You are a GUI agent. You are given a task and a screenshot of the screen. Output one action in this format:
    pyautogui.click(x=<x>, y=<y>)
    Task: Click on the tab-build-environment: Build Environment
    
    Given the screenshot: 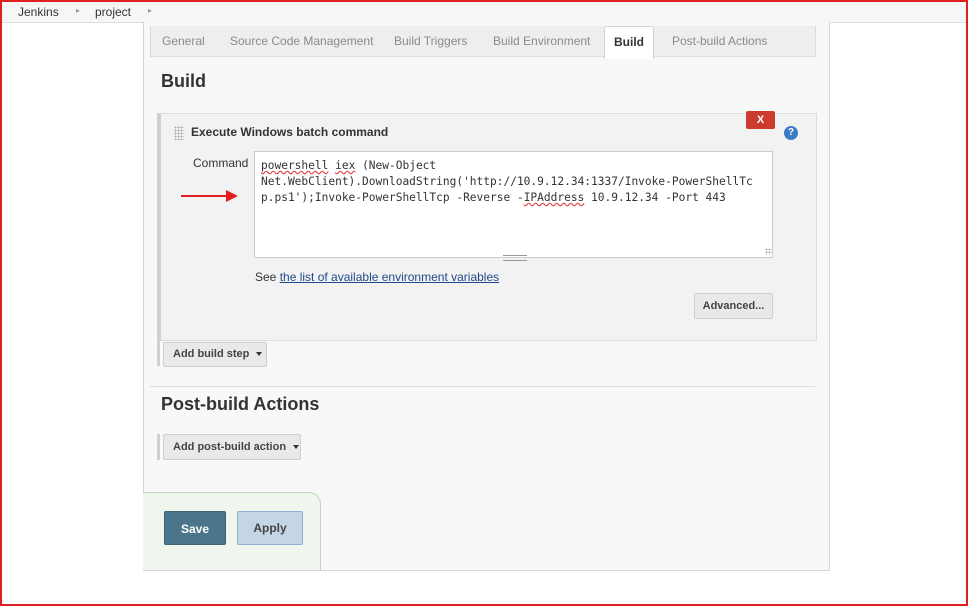 What is the action you would take?
    pyautogui.click(x=541, y=41)
    